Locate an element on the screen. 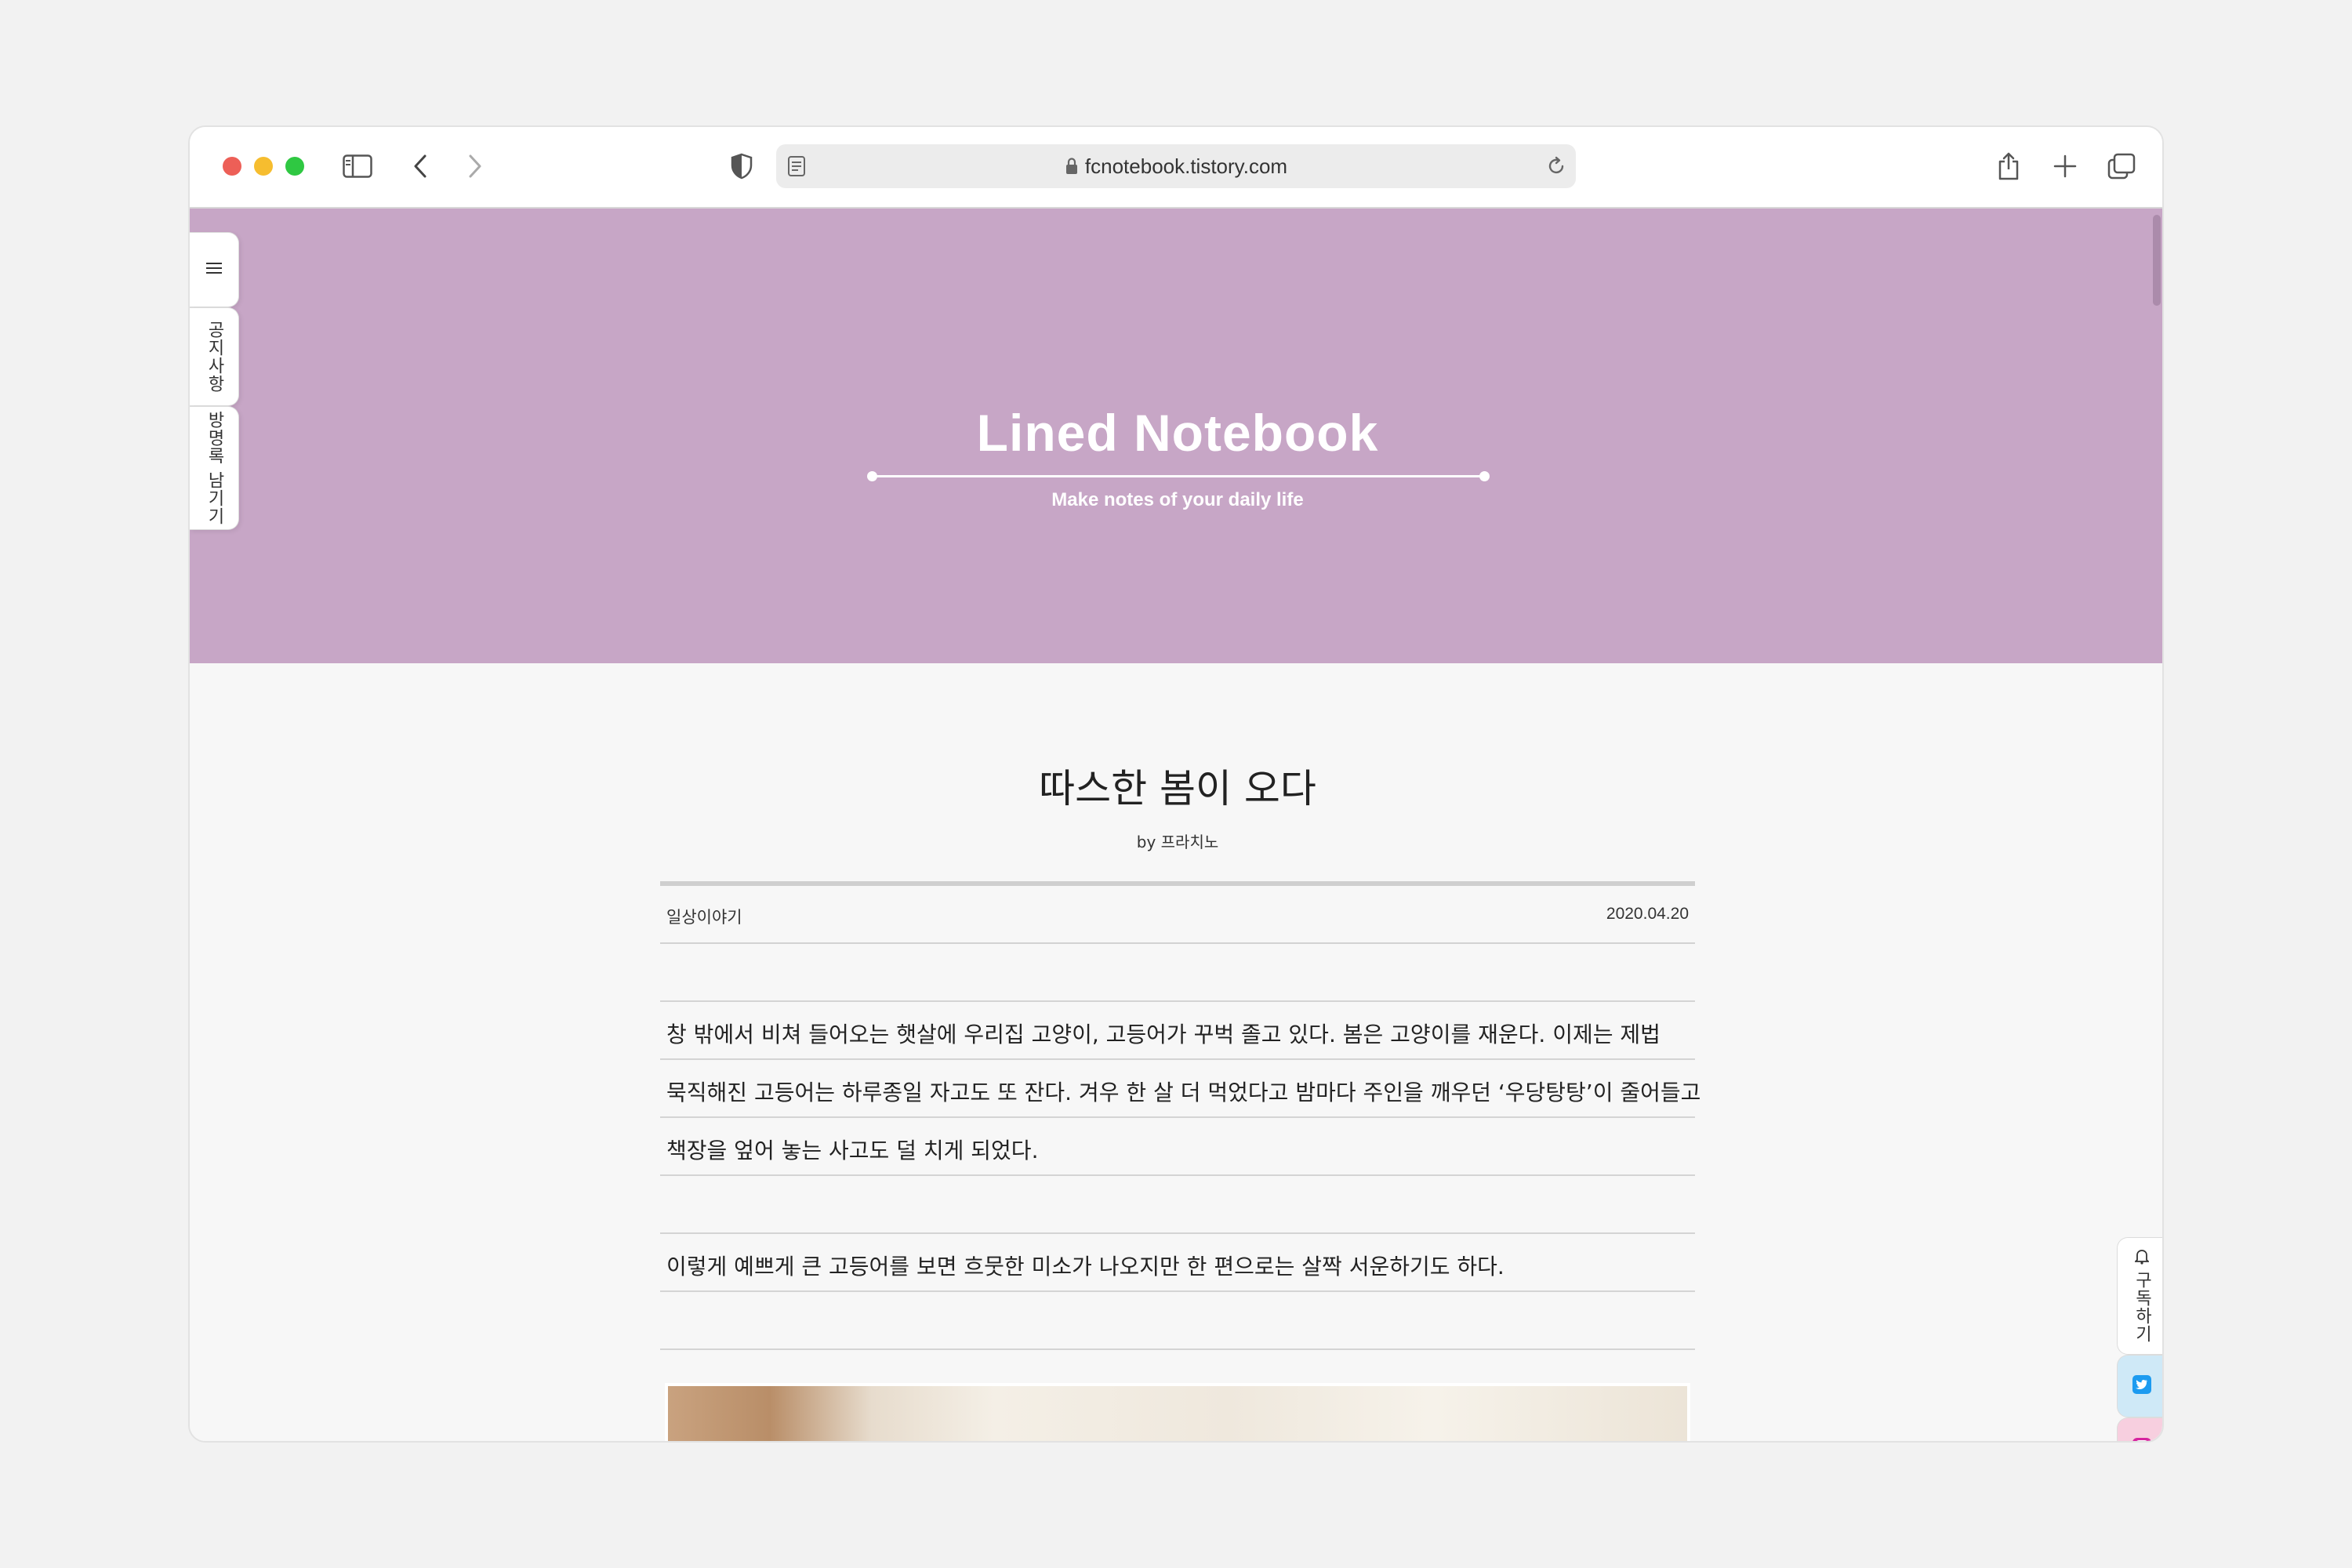 The image size is (2352, 1568). share-icon is located at coordinates (2008, 166).